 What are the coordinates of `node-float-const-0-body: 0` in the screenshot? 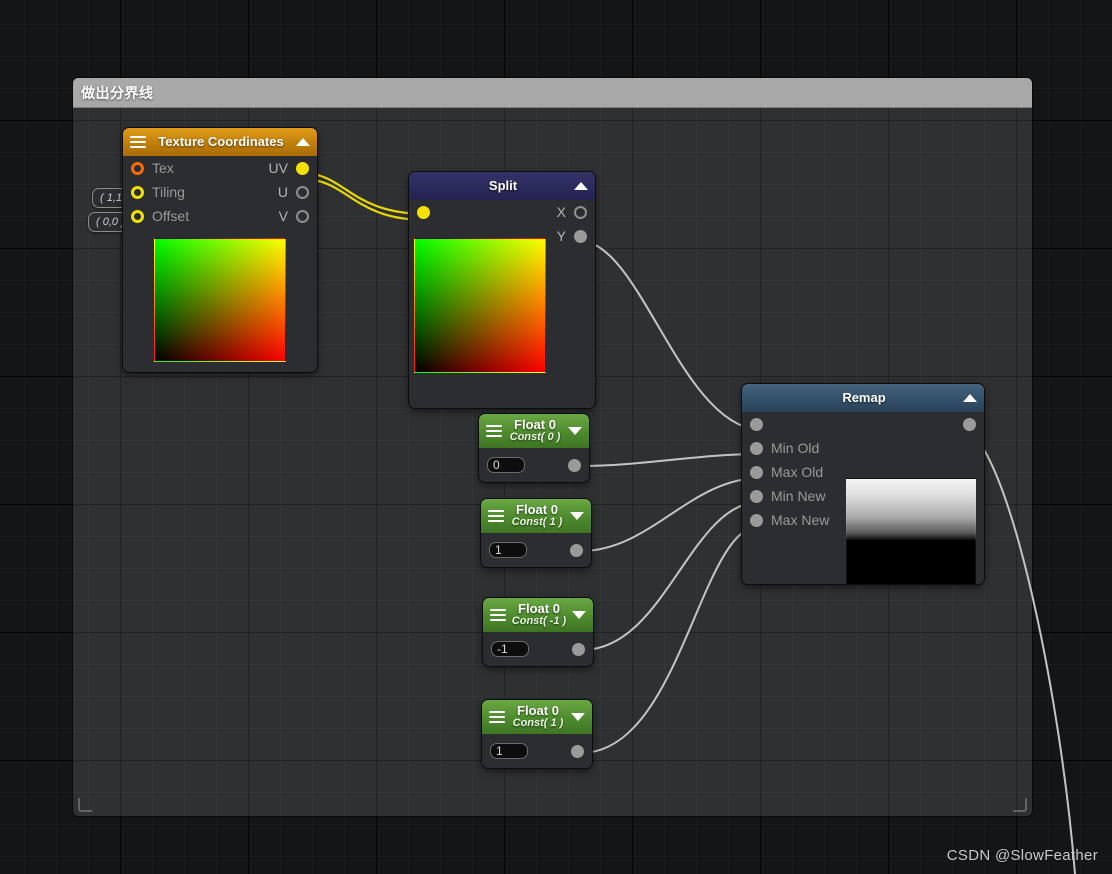 It's located at (534, 465).